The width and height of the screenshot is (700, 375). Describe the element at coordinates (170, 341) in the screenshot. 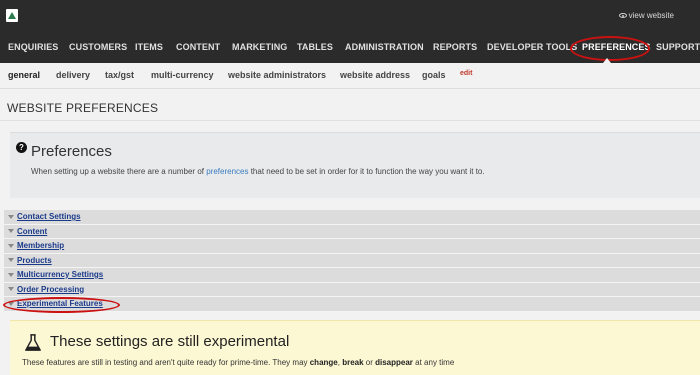

I see `experimental-heading: These settings are still experimental` at that location.